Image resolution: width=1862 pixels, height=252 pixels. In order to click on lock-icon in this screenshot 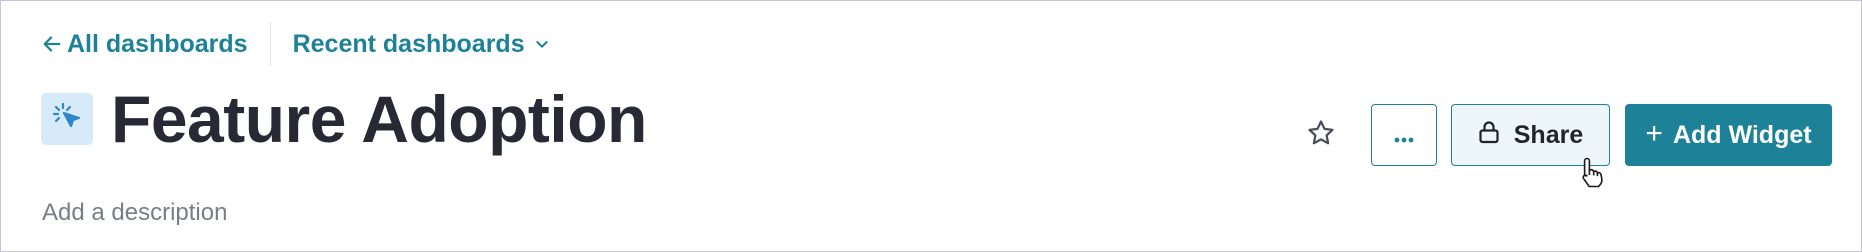, I will do `click(1496, 135)`.